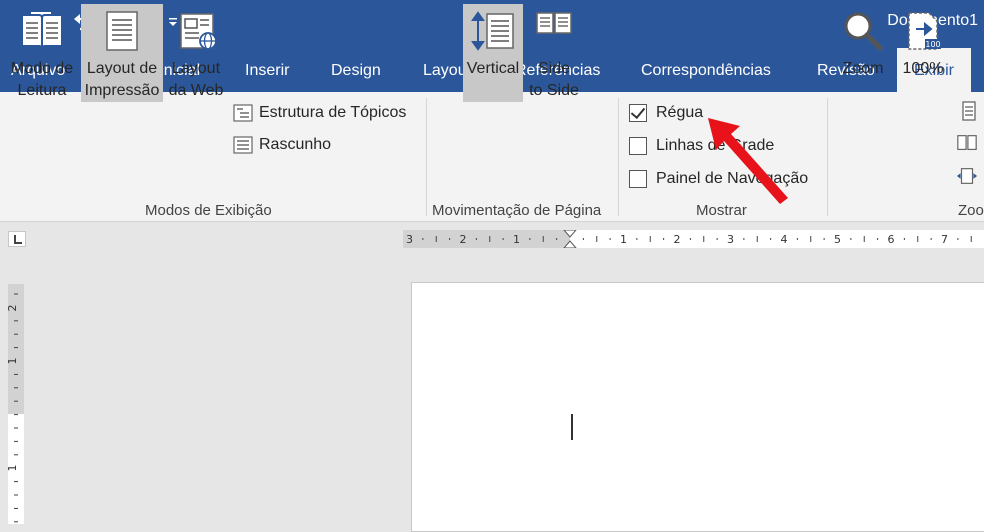 Image resolution: width=984 pixels, height=532 pixels. What do you see at coordinates (706, 68) in the screenshot?
I see `tab-correspondencias: Correspondências` at bounding box center [706, 68].